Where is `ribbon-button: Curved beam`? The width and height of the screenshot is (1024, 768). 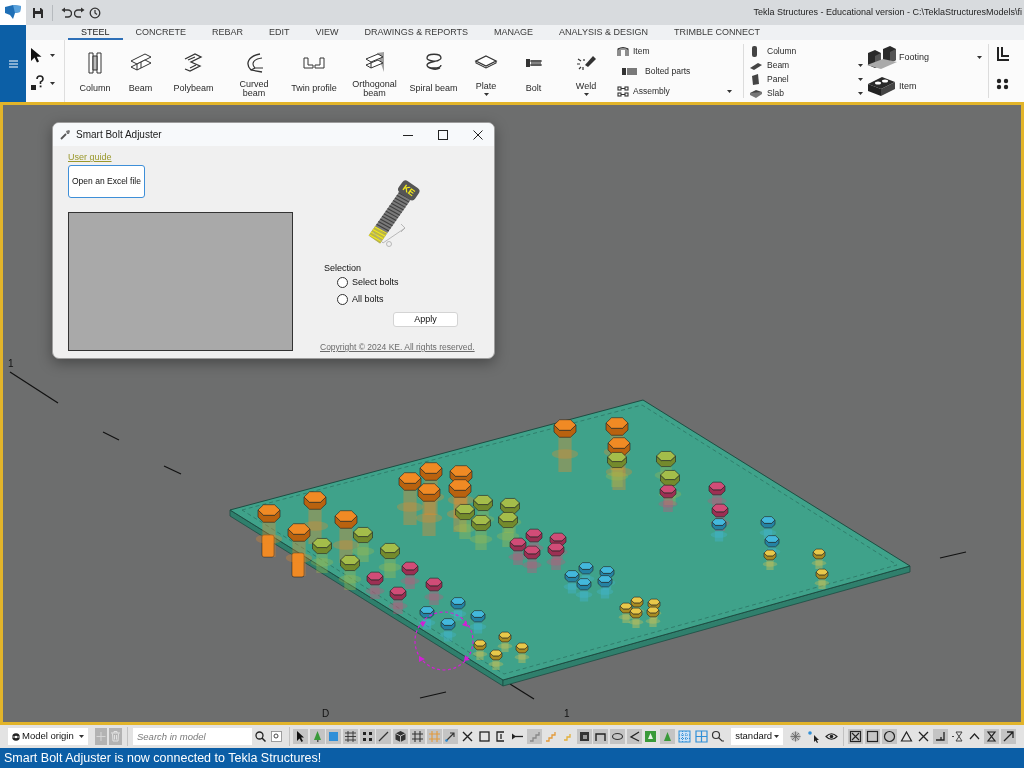 ribbon-button: Curved beam is located at coordinates (254, 71).